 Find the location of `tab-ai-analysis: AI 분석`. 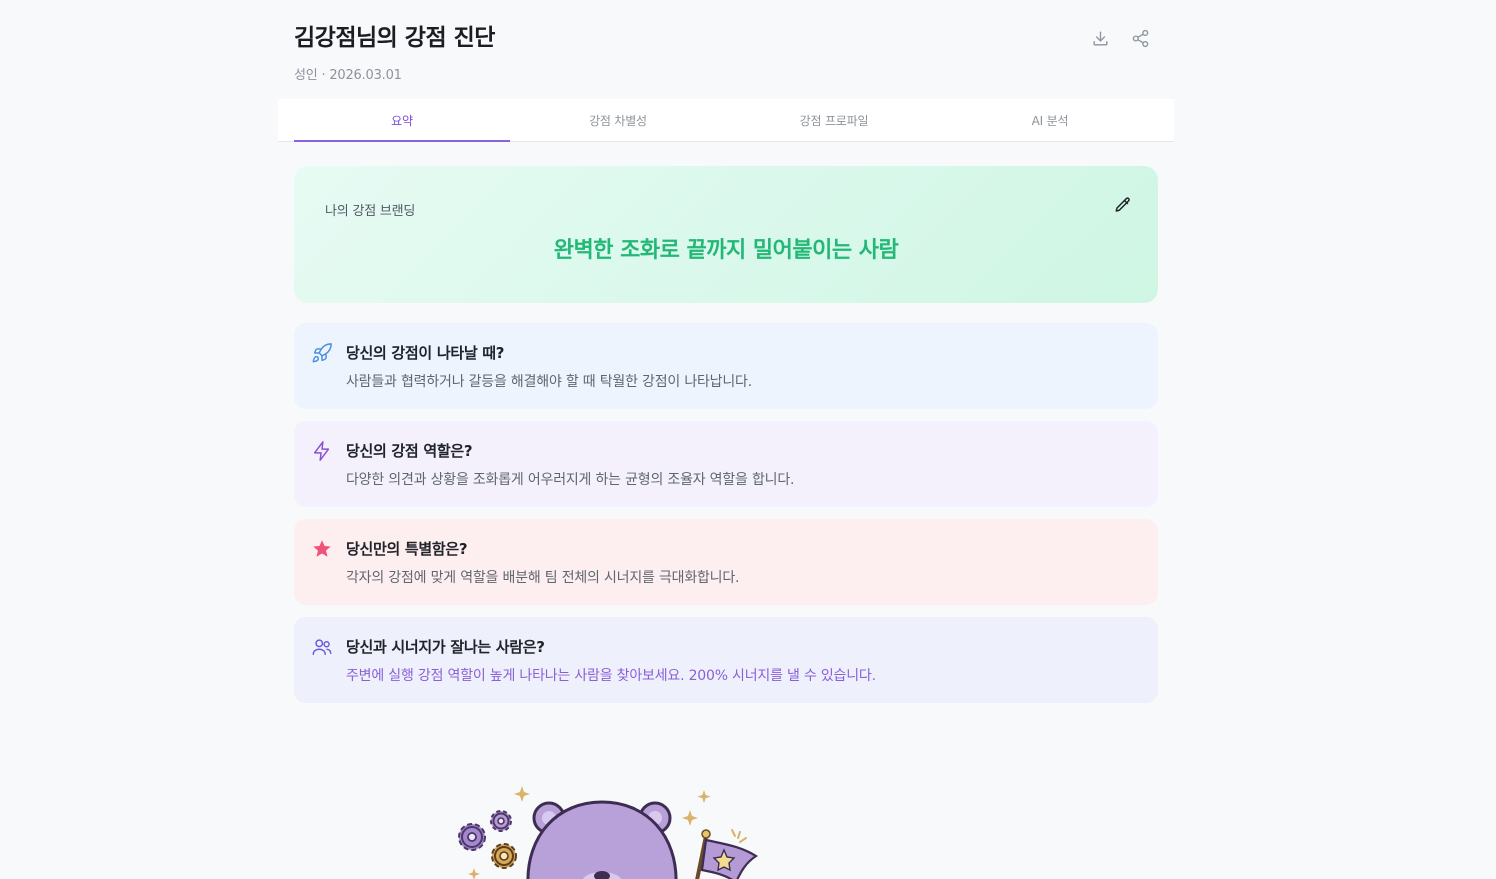

tab-ai-analysis: AI 분석 is located at coordinates (1050, 120).